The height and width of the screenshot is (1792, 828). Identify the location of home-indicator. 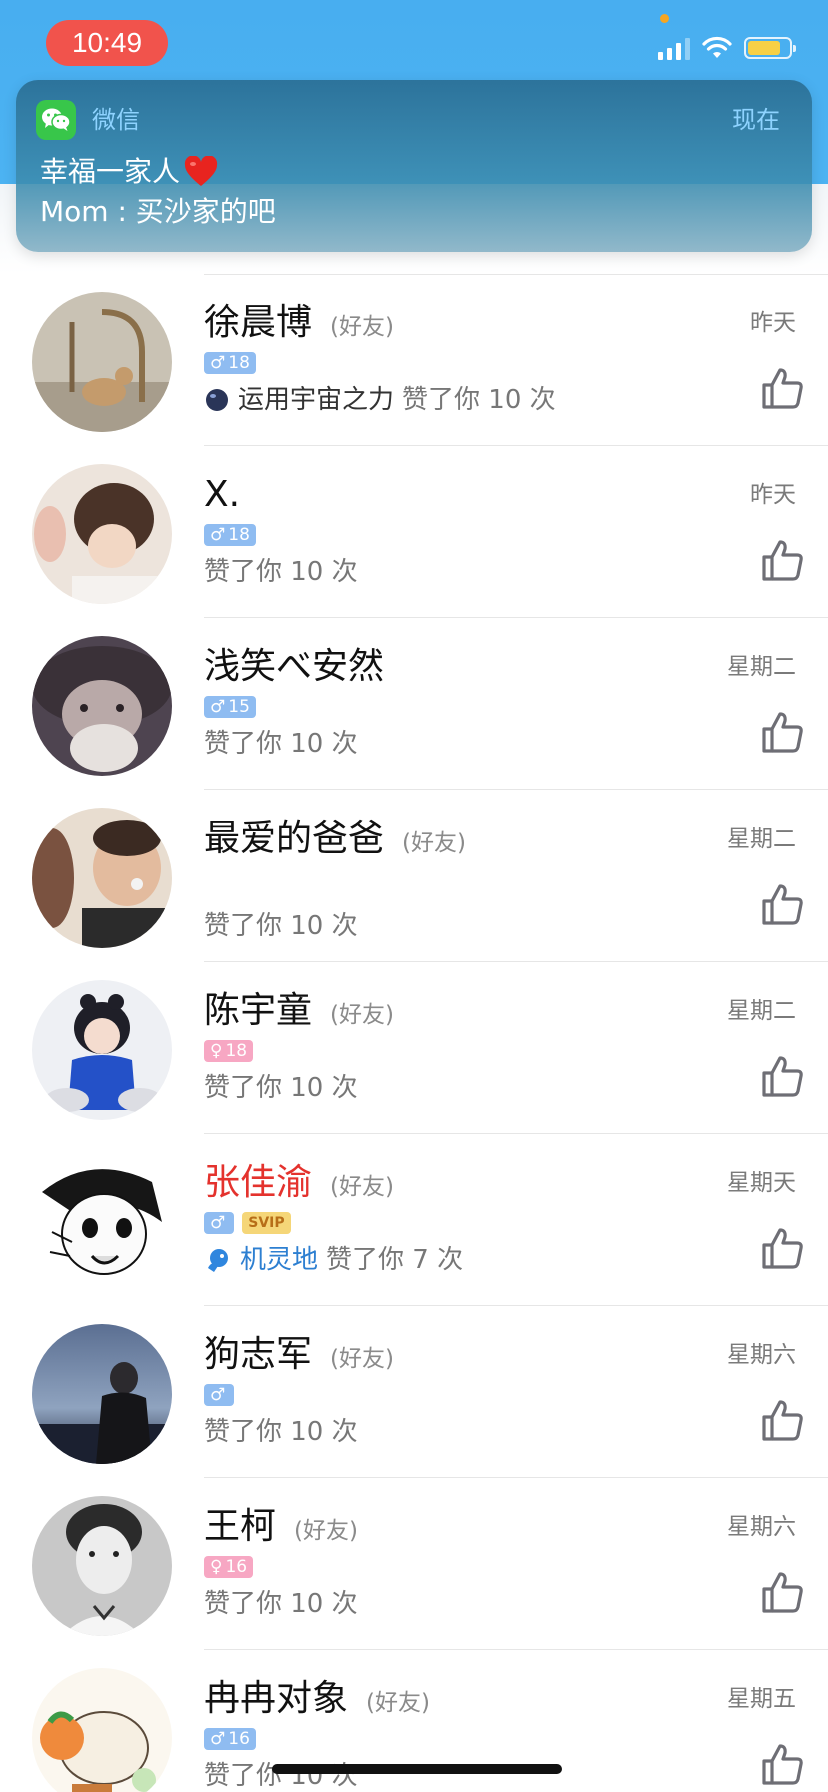
(417, 1769).